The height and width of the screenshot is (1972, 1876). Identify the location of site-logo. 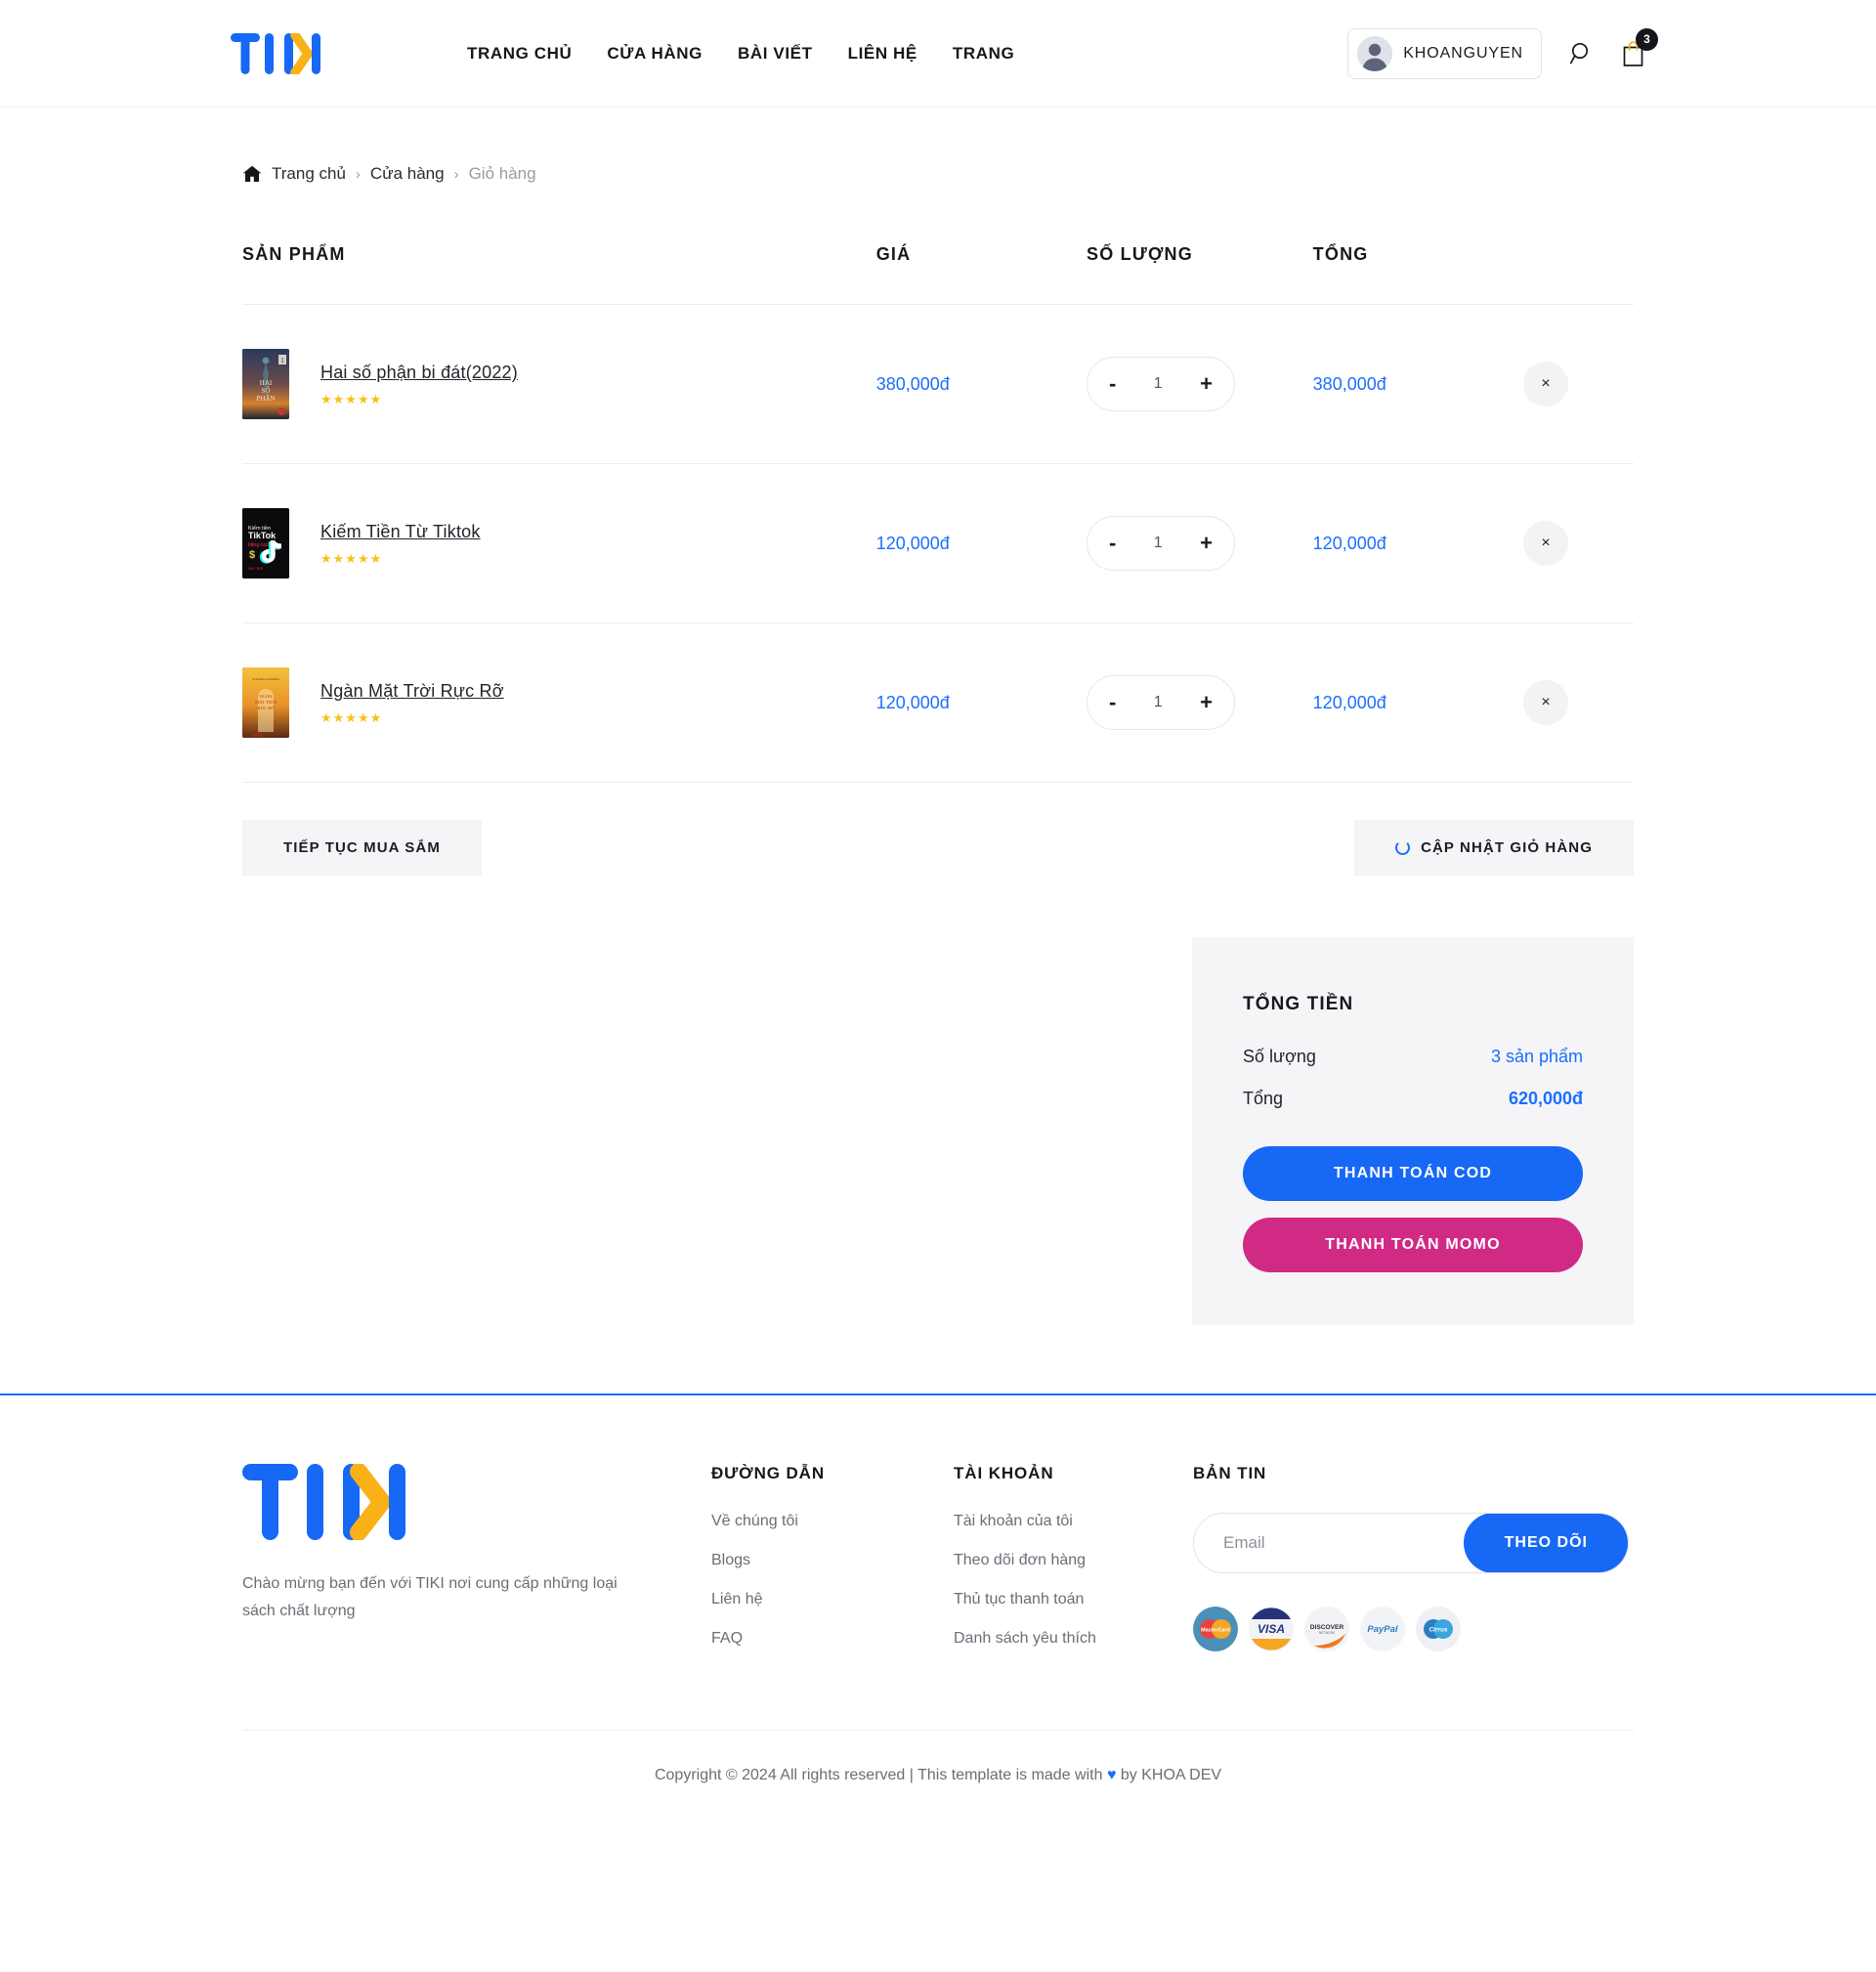
(275, 53).